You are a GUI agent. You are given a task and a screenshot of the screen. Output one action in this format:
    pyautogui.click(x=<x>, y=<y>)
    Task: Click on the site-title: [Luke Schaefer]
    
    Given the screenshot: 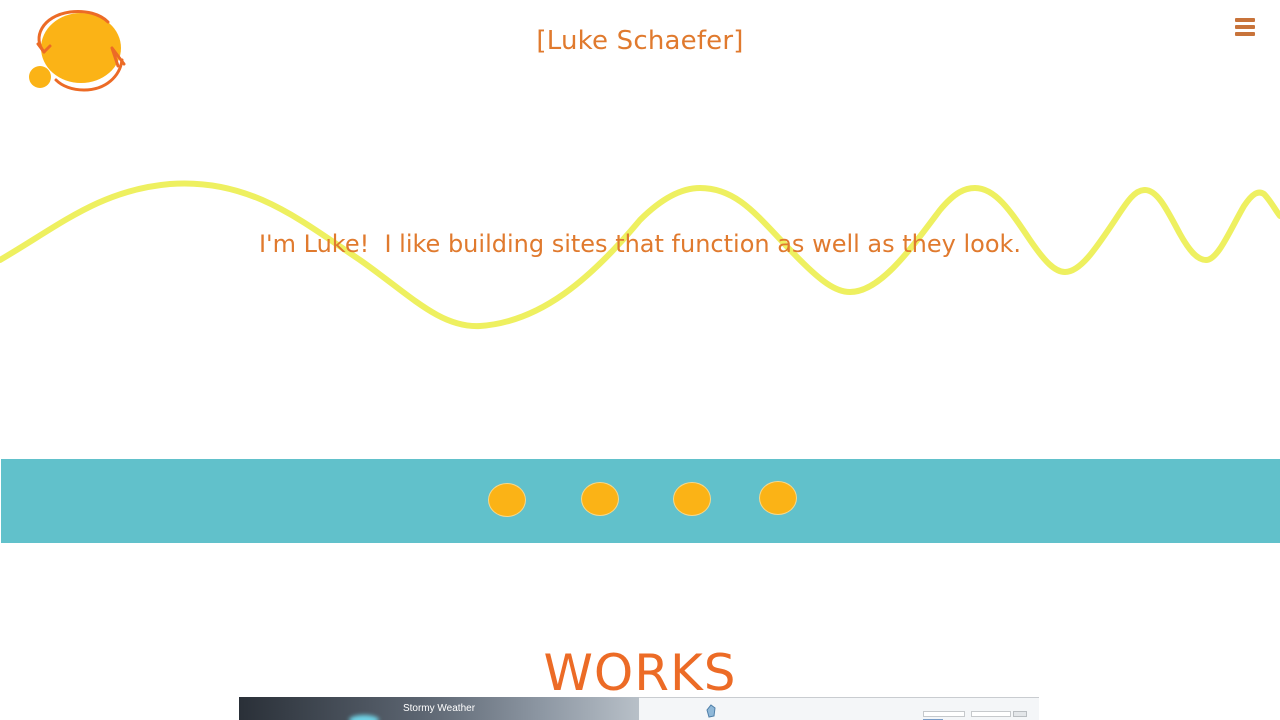 What is the action you would take?
    pyautogui.click(x=640, y=41)
    